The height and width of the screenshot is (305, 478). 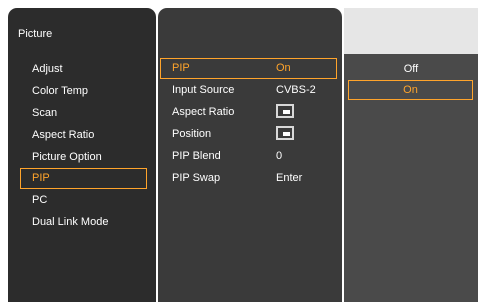 I want to click on menu-item-scan: Scan, so click(x=76, y=113).